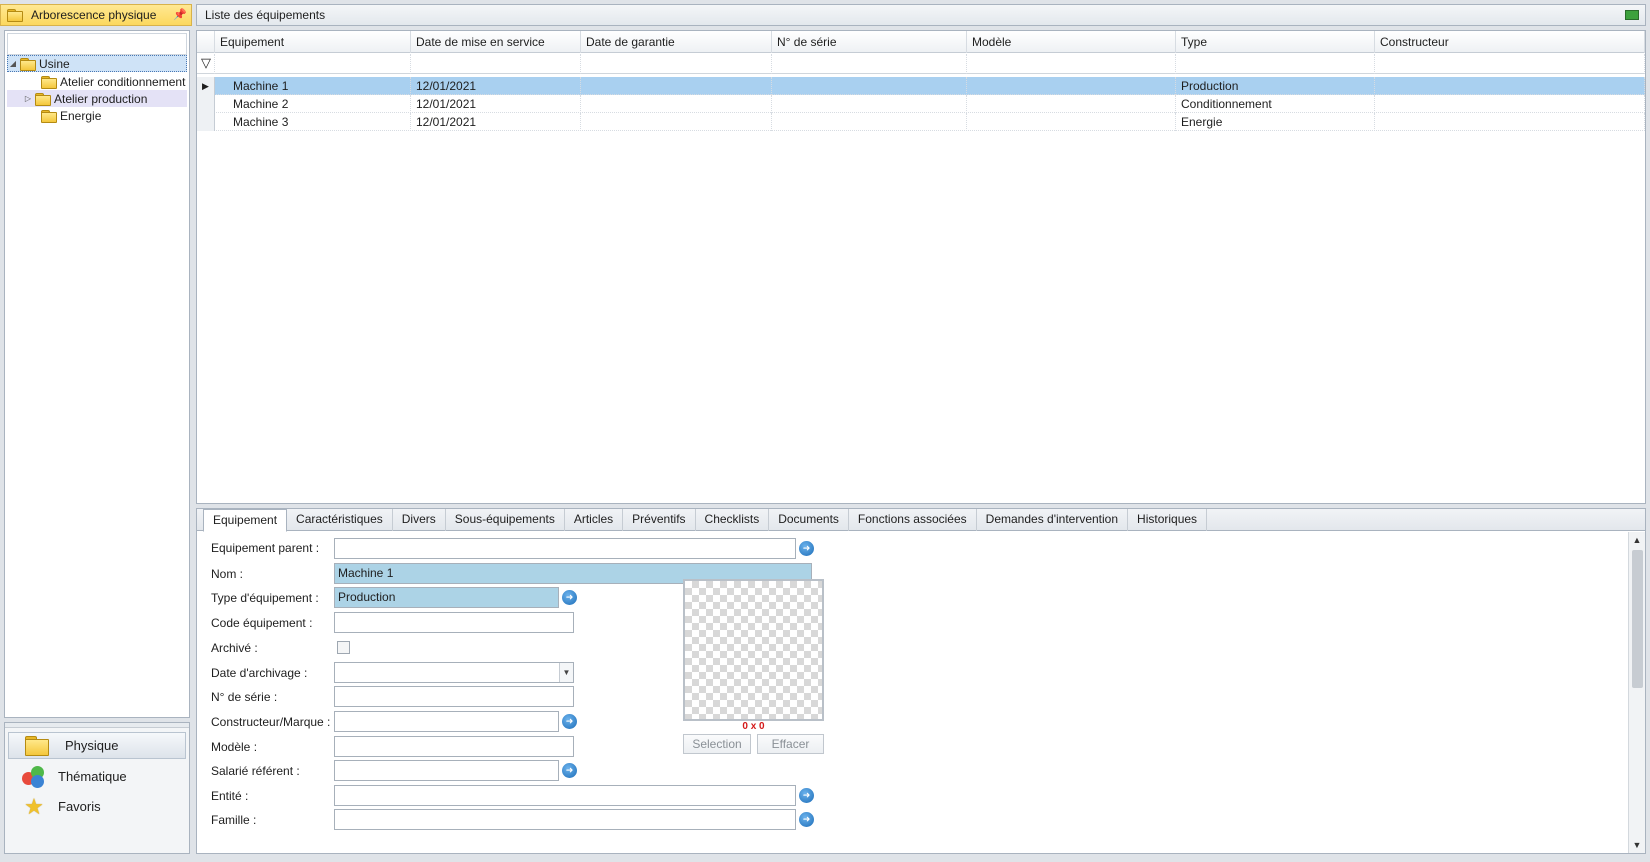 The image size is (1650, 862). I want to click on filter-row: ▽, so click(921, 64).